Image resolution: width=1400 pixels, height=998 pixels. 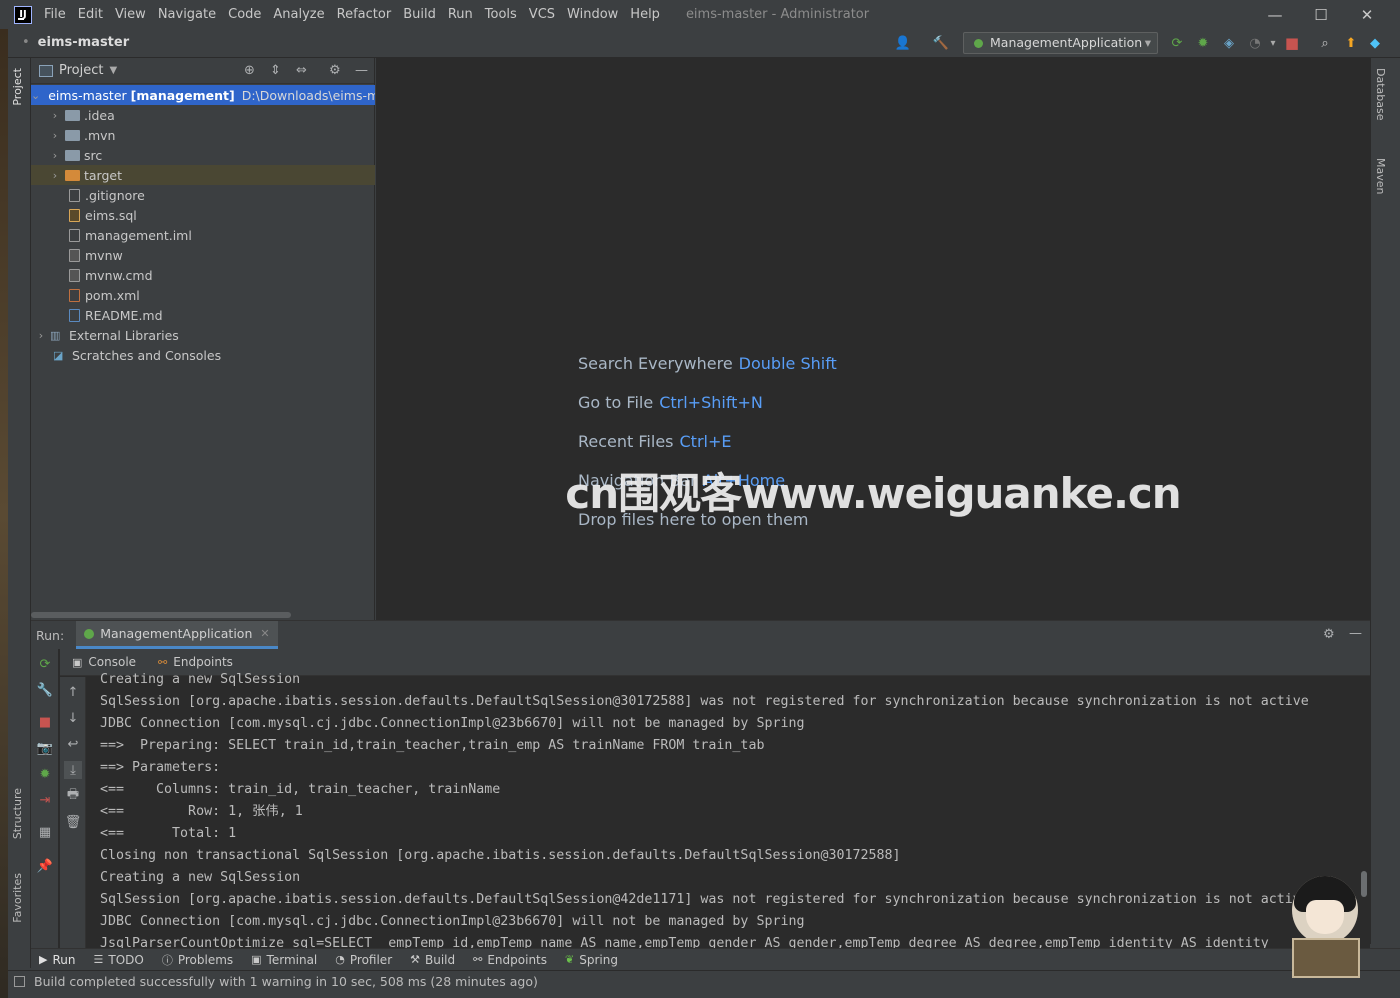 I want to click on menu-refactor: Refactor, so click(x=364, y=14).